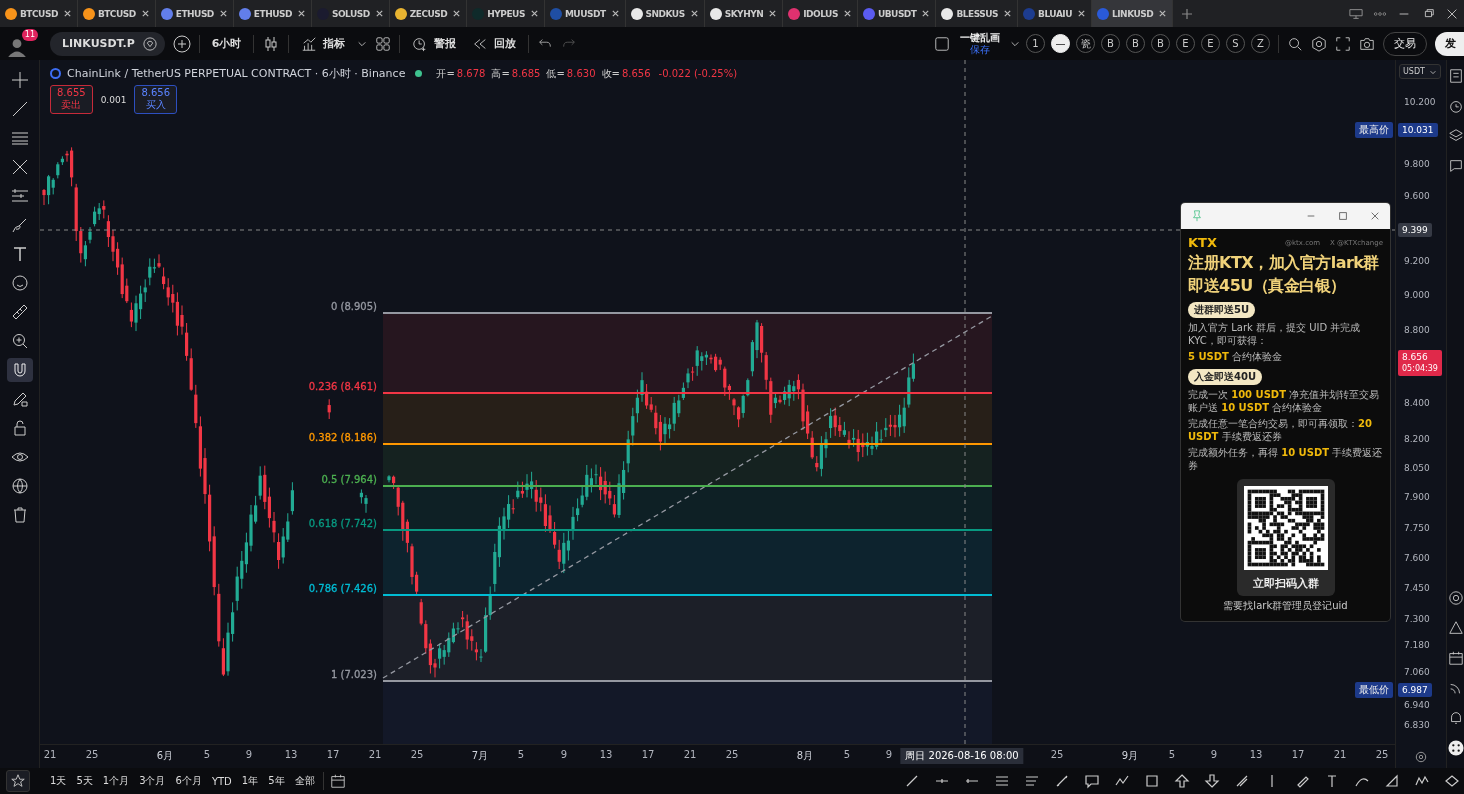 The image size is (1464, 794). What do you see at coordinates (610, 73) in the screenshot?
I see `ohlc-label: 收=` at bounding box center [610, 73].